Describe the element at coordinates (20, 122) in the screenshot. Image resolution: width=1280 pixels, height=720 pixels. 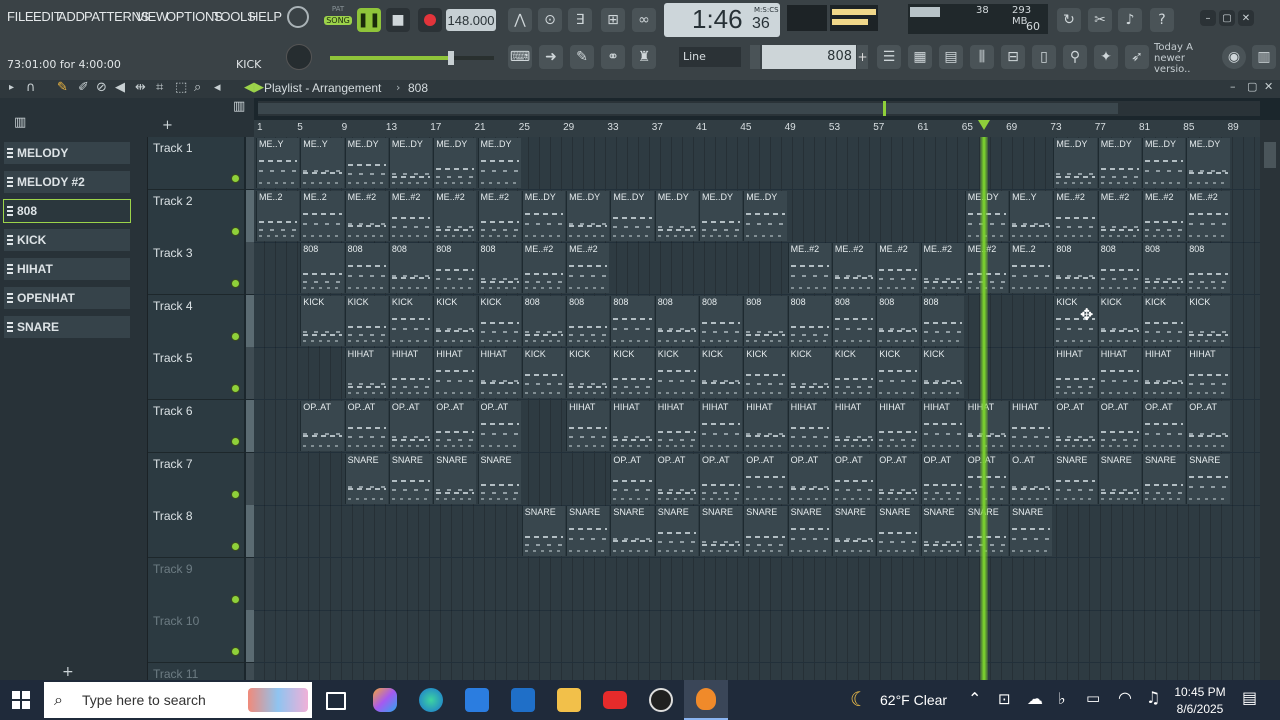
I see `piano-keys-icon: ▥` at that location.